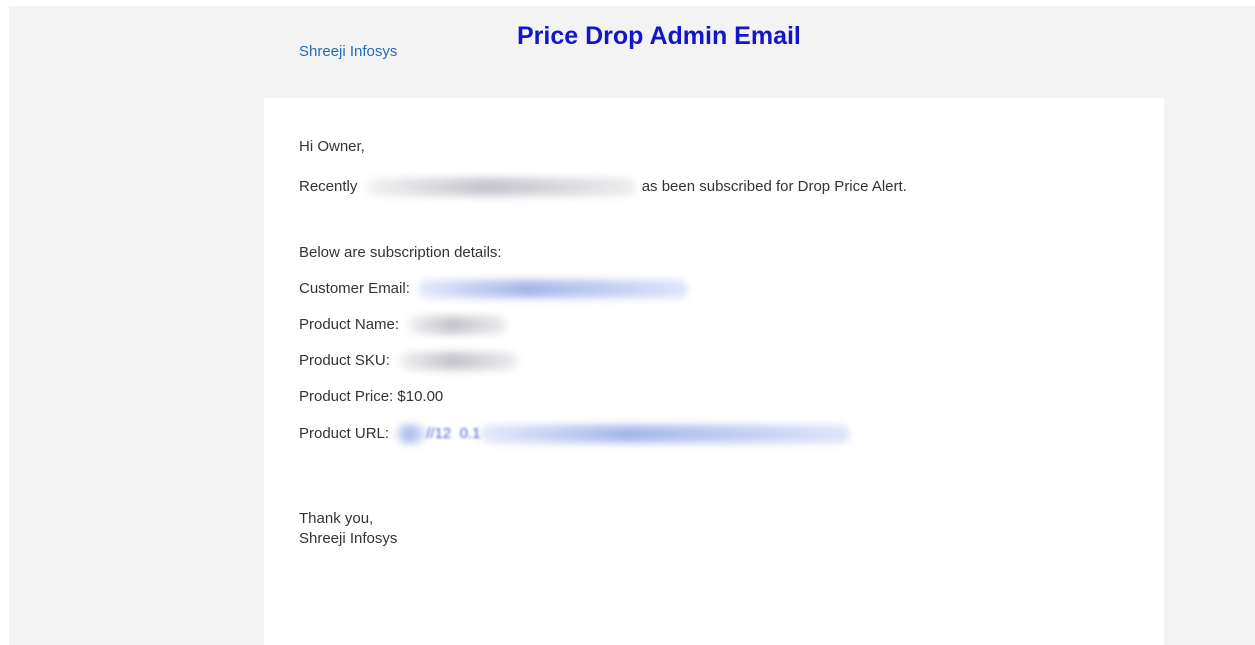 This screenshot has width=1255, height=645. I want to click on redacted-product-sku, so click(458, 361).